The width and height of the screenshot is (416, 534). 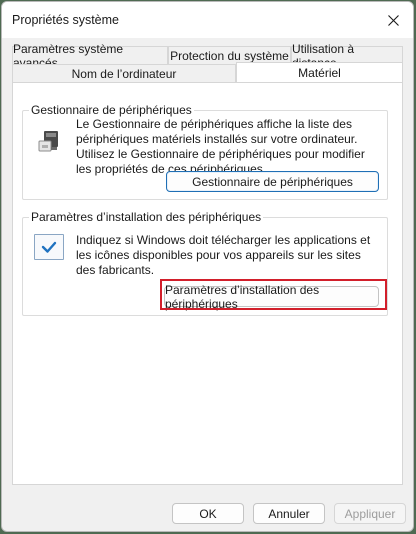 I want to click on ok-button: OK, so click(x=208, y=513).